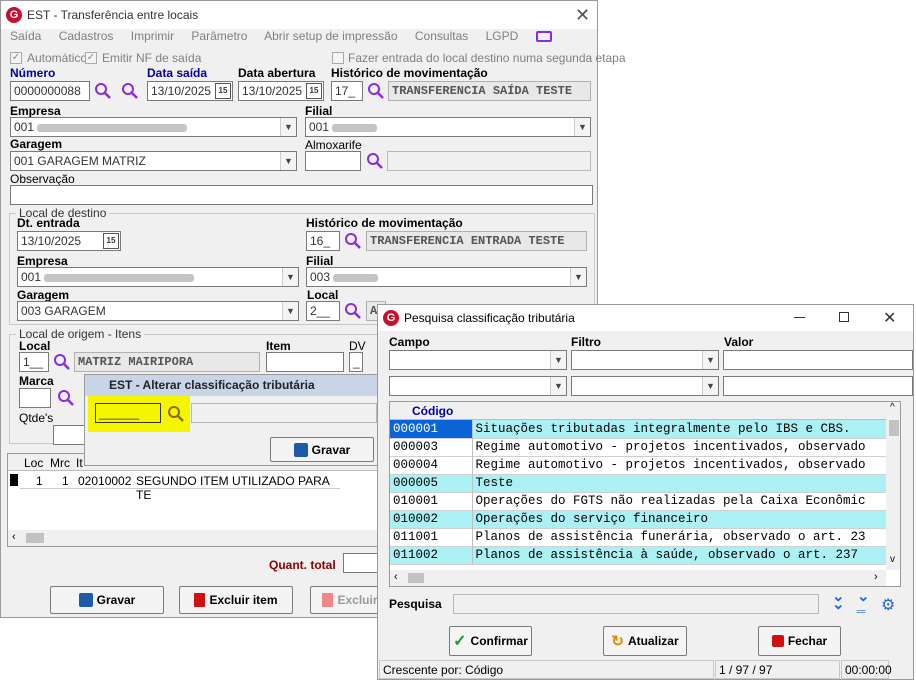  I want to click on pesquisa-input, so click(636, 604).